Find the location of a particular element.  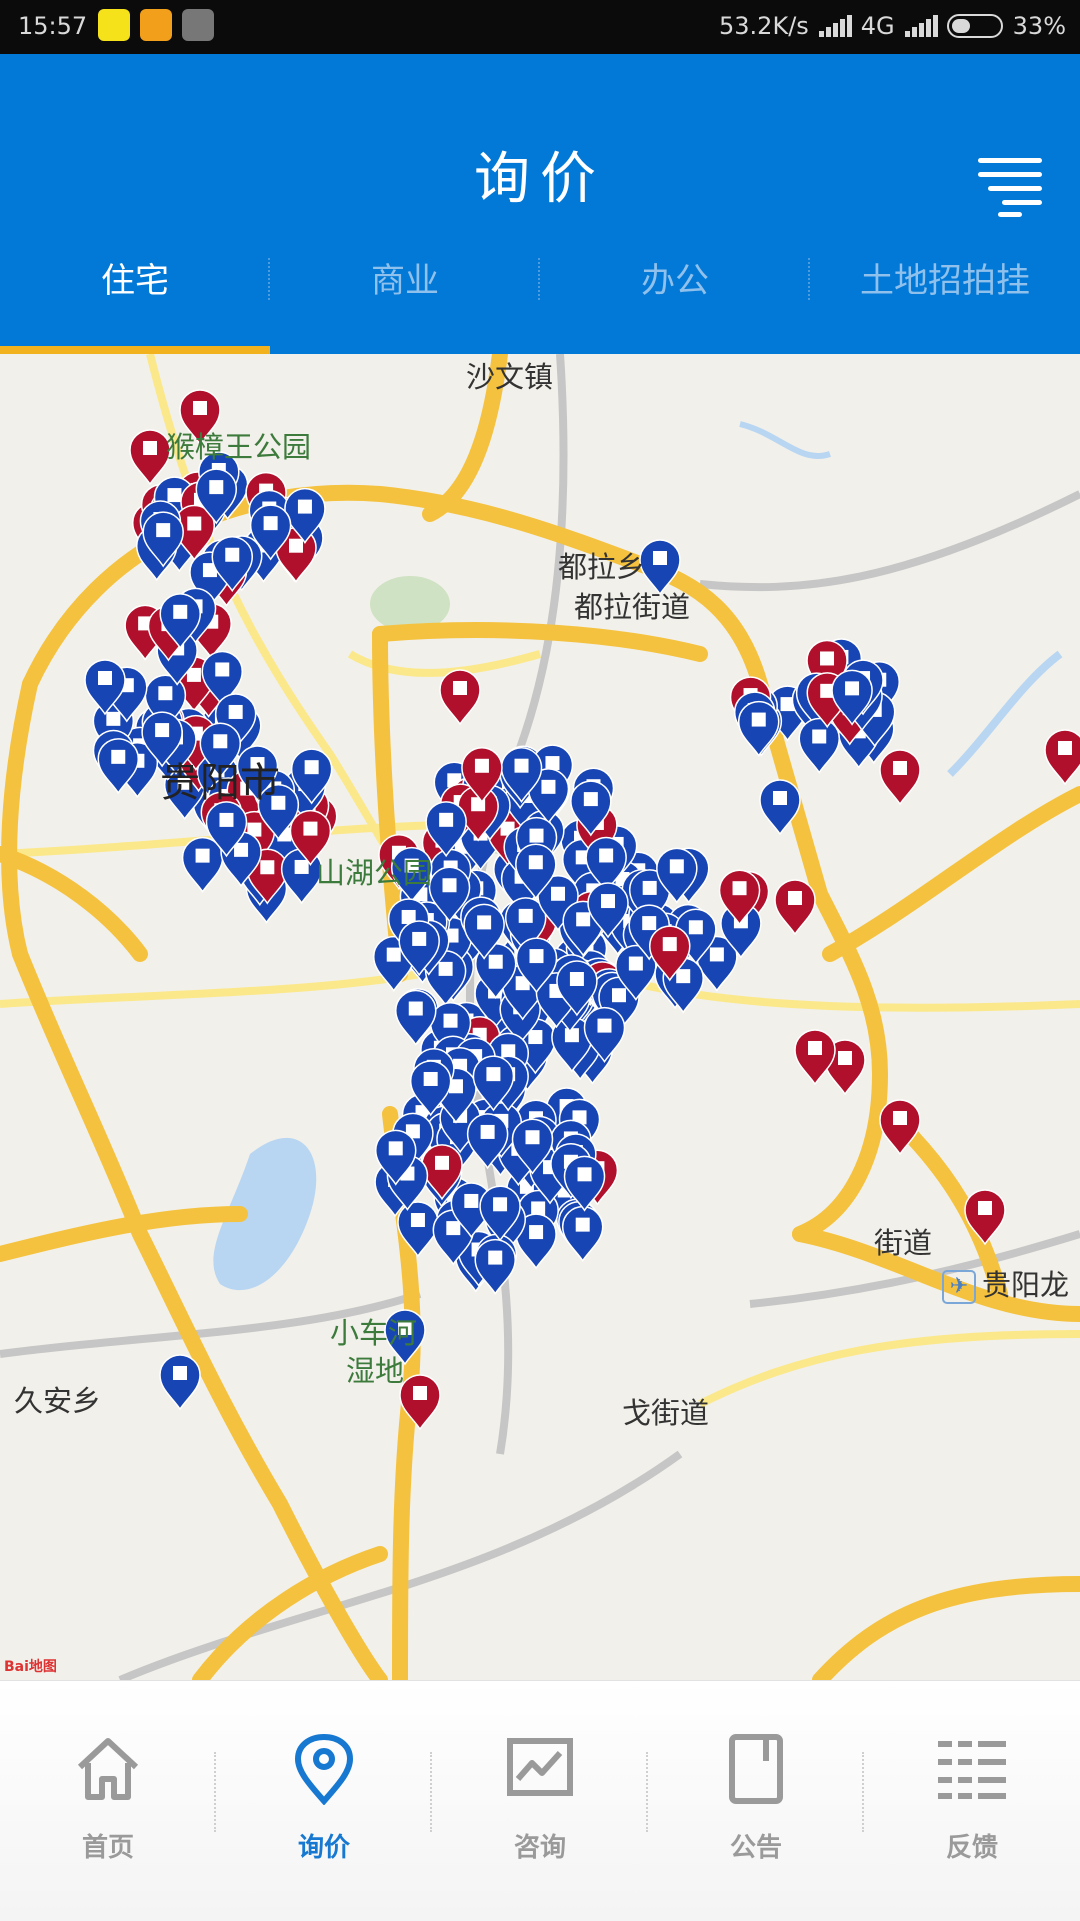

app-notification-icon is located at coordinates (114, 25).